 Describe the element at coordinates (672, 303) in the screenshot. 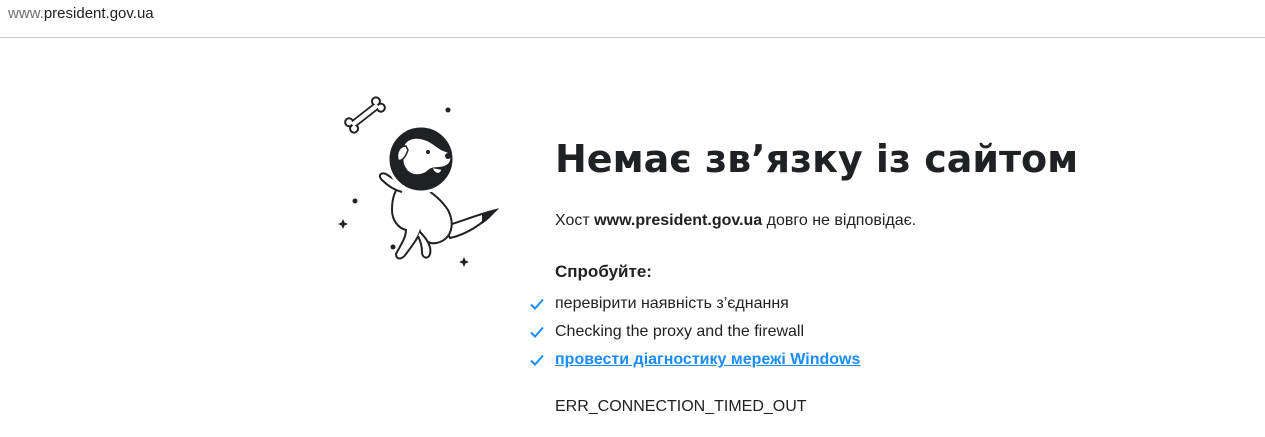

I see `suggestion-check-connection: перевірити наявність з’єднання` at that location.